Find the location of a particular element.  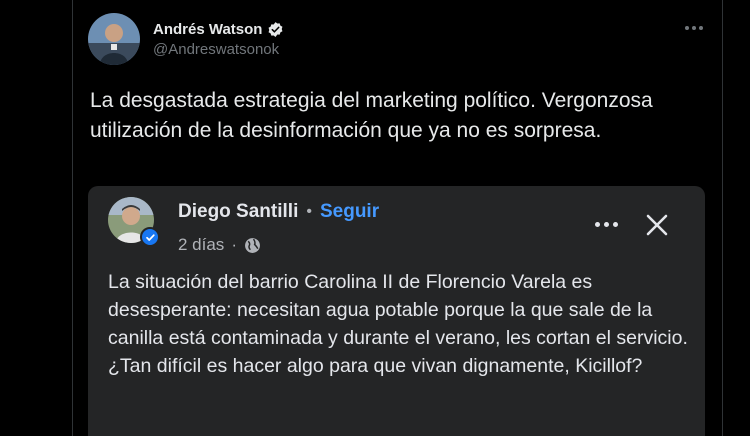

tweet-more-button is located at coordinates (694, 28).